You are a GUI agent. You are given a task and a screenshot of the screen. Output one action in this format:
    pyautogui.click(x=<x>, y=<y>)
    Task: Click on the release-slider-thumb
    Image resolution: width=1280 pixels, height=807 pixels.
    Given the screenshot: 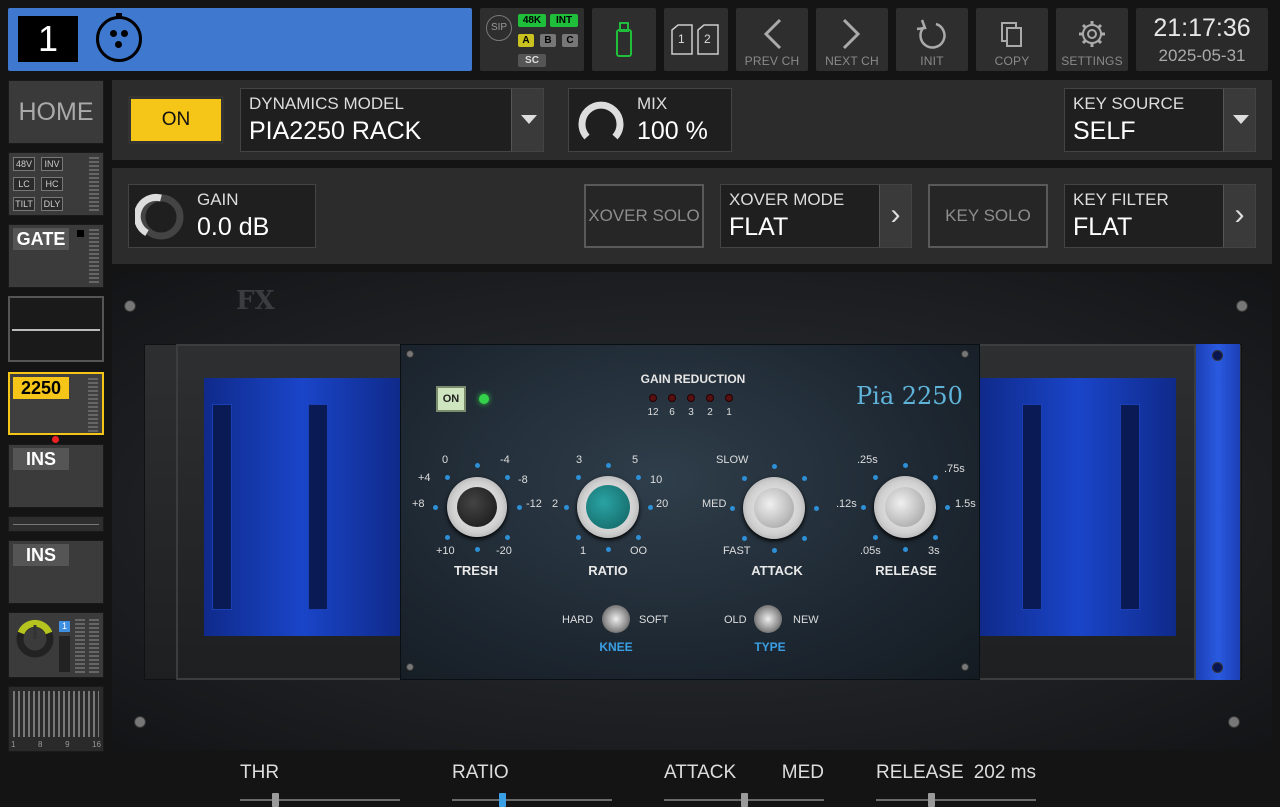 What is the action you would take?
    pyautogui.click(x=932, y=800)
    